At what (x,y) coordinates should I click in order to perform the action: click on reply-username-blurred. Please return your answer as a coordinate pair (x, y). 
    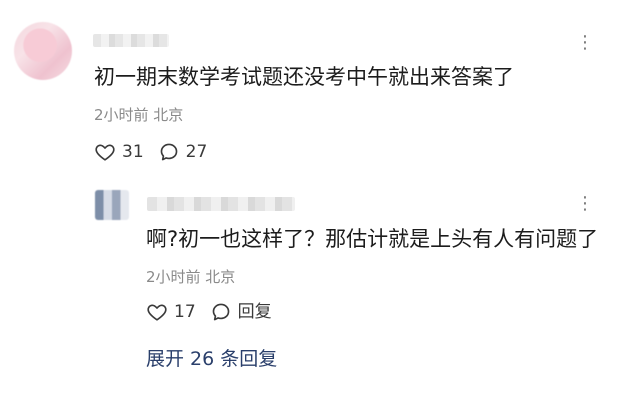
    Looking at the image, I should click on (221, 204).